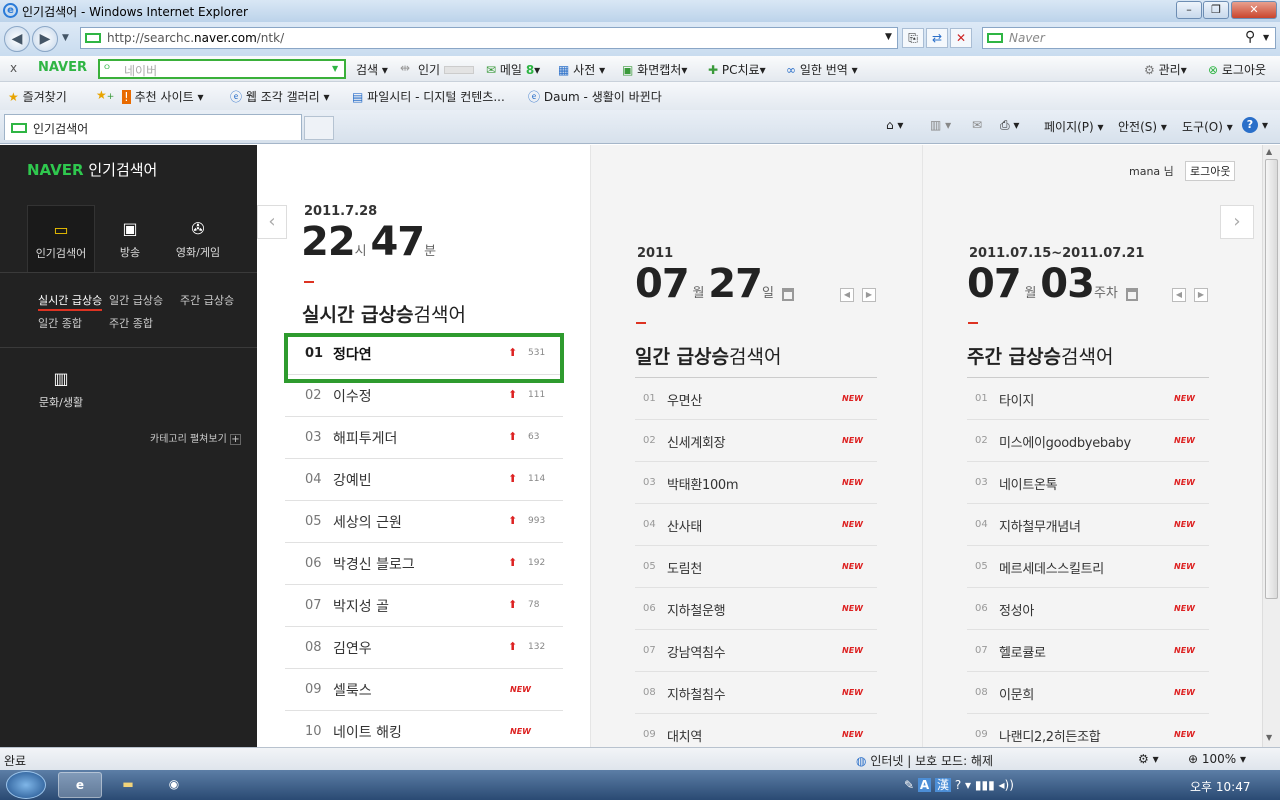 This screenshot has width=1280, height=800. I want to click on naver-search-button: 검색 ▾, so click(372, 69).